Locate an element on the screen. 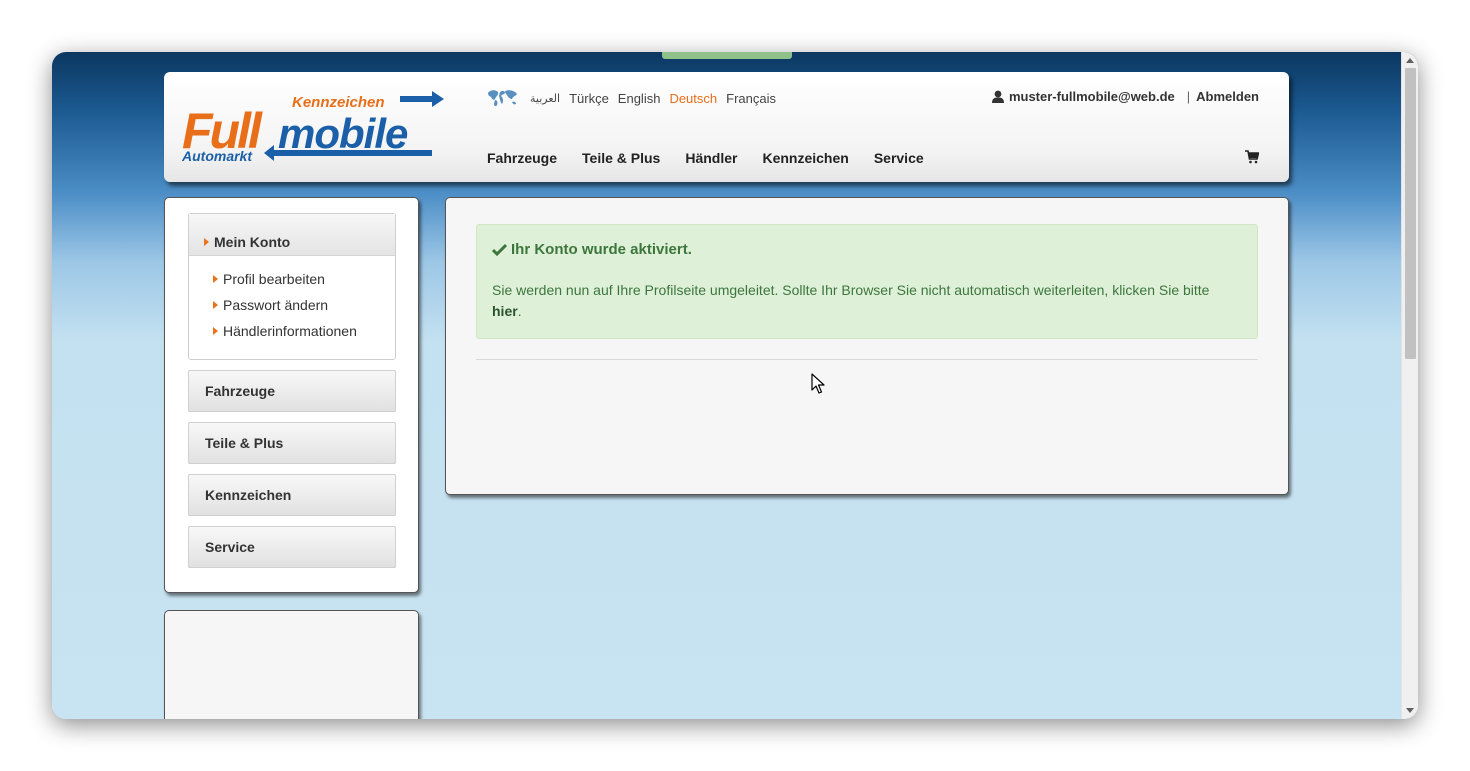 Image resolution: width=1470 pixels, height=771 pixels. sidebar-item-fahrzeuge: Fahrzeuge is located at coordinates (292, 391).